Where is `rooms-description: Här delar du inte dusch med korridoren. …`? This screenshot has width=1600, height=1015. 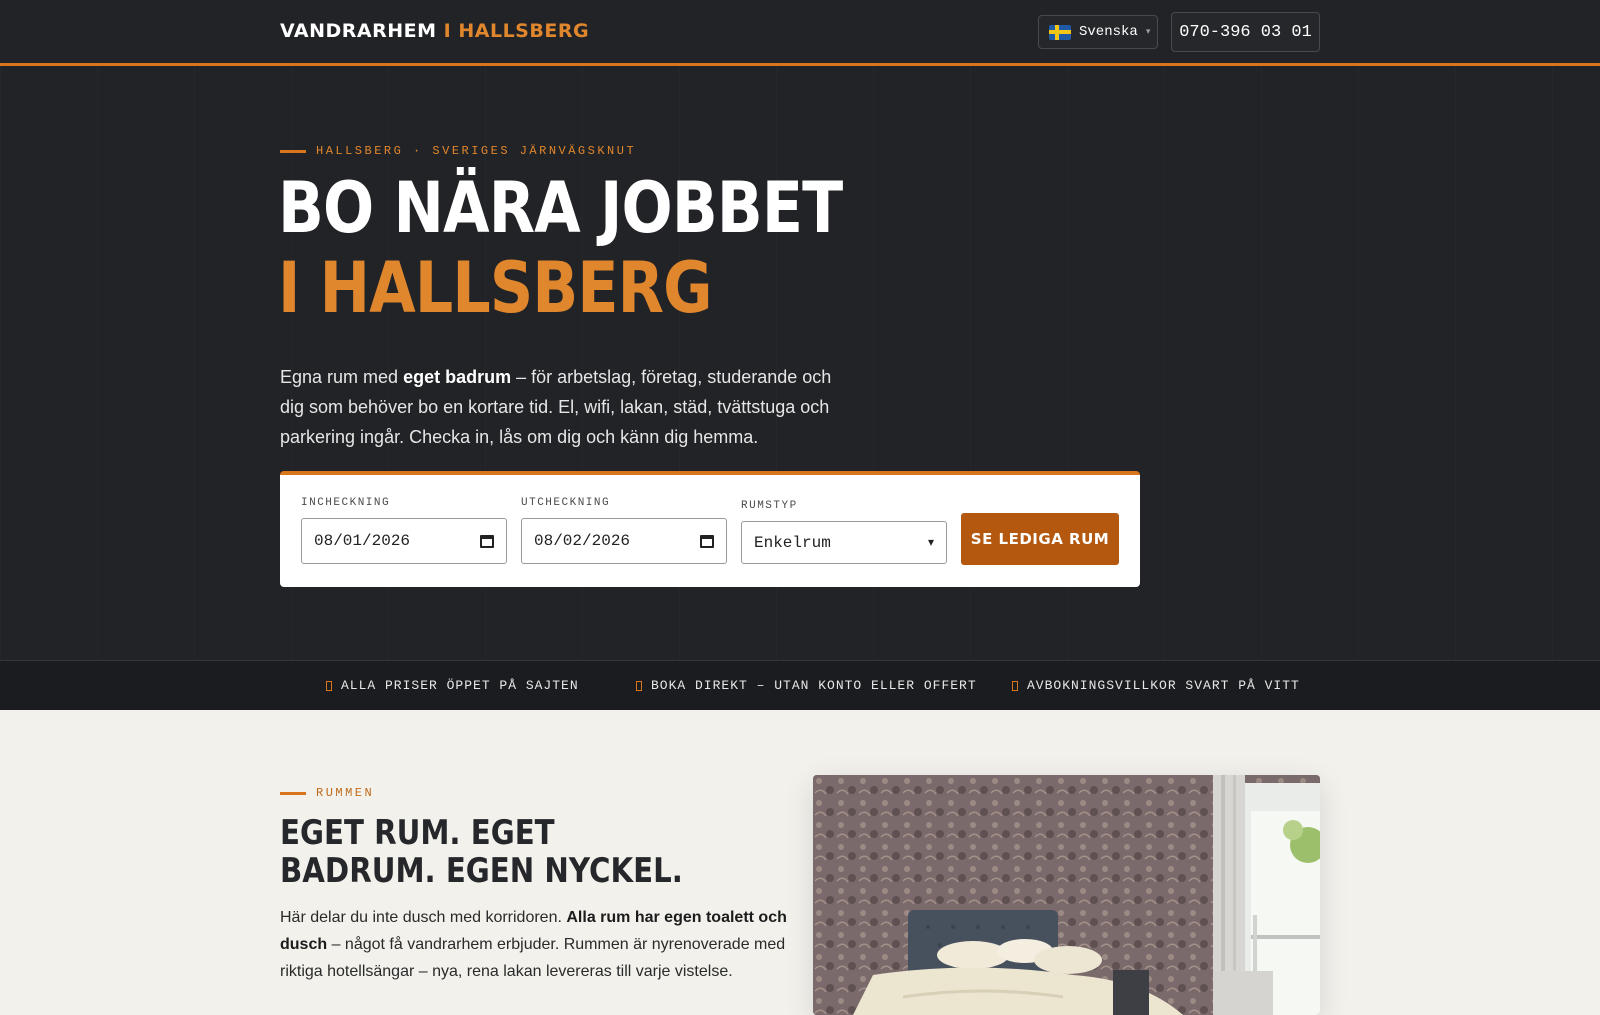 rooms-description: Här delar du inte dusch med korridoren. … is located at coordinates (536, 944).